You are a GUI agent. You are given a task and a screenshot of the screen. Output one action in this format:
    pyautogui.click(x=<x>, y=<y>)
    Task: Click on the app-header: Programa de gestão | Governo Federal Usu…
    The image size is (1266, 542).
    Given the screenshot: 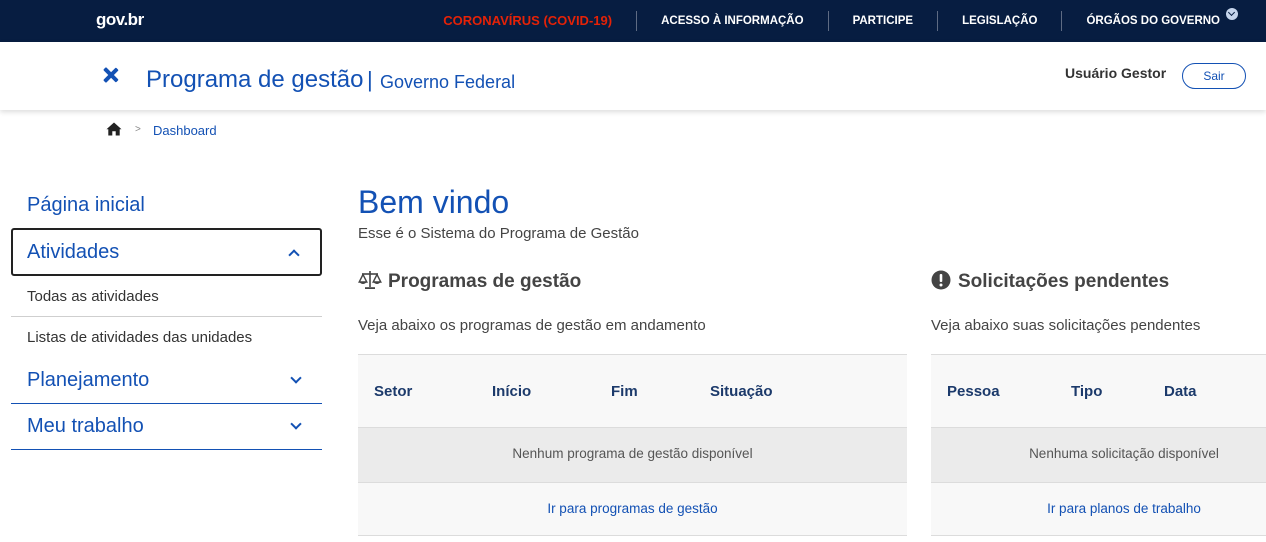 What is the action you would take?
    pyautogui.click(x=633, y=76)
    